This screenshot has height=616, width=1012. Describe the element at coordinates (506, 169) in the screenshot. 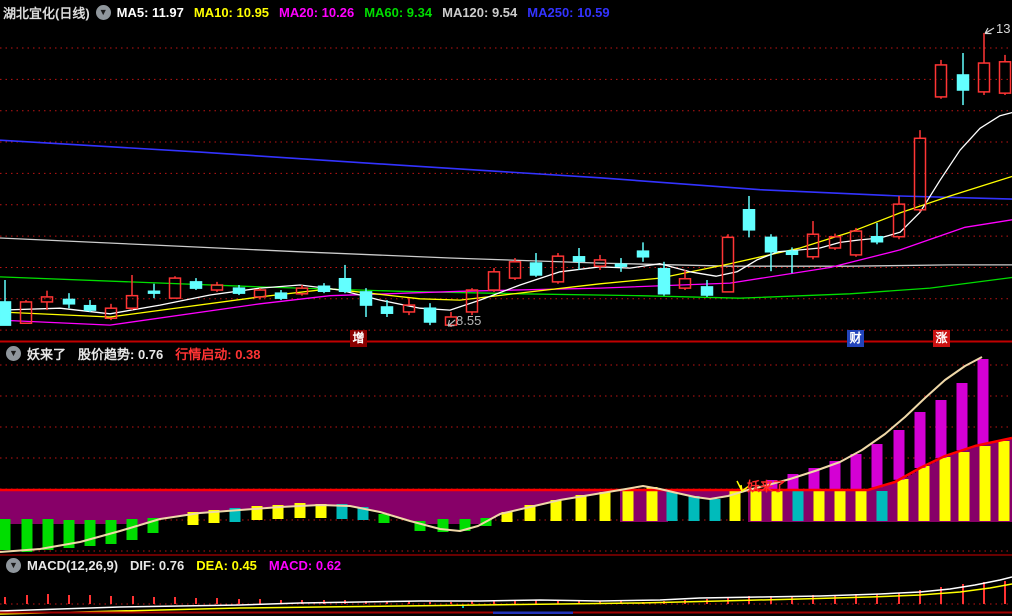

I see `ma-line-ma250` at that location.